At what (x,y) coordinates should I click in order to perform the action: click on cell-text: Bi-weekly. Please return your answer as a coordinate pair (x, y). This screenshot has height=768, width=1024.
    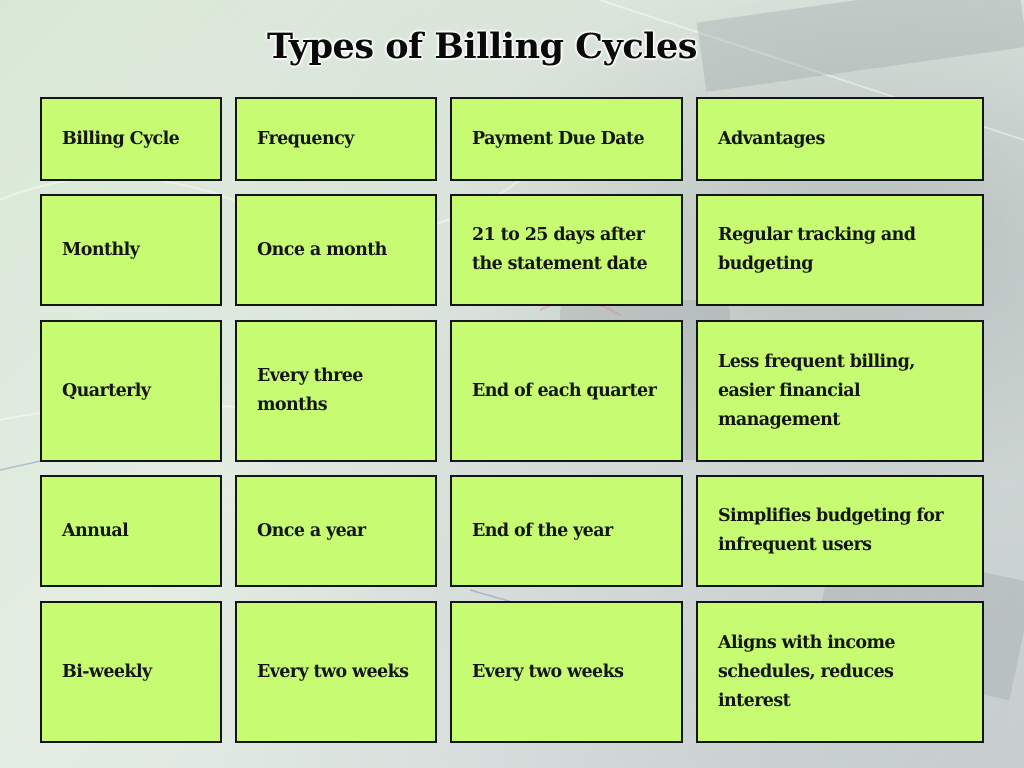
    Looking at the image, I should click on (107, 671).